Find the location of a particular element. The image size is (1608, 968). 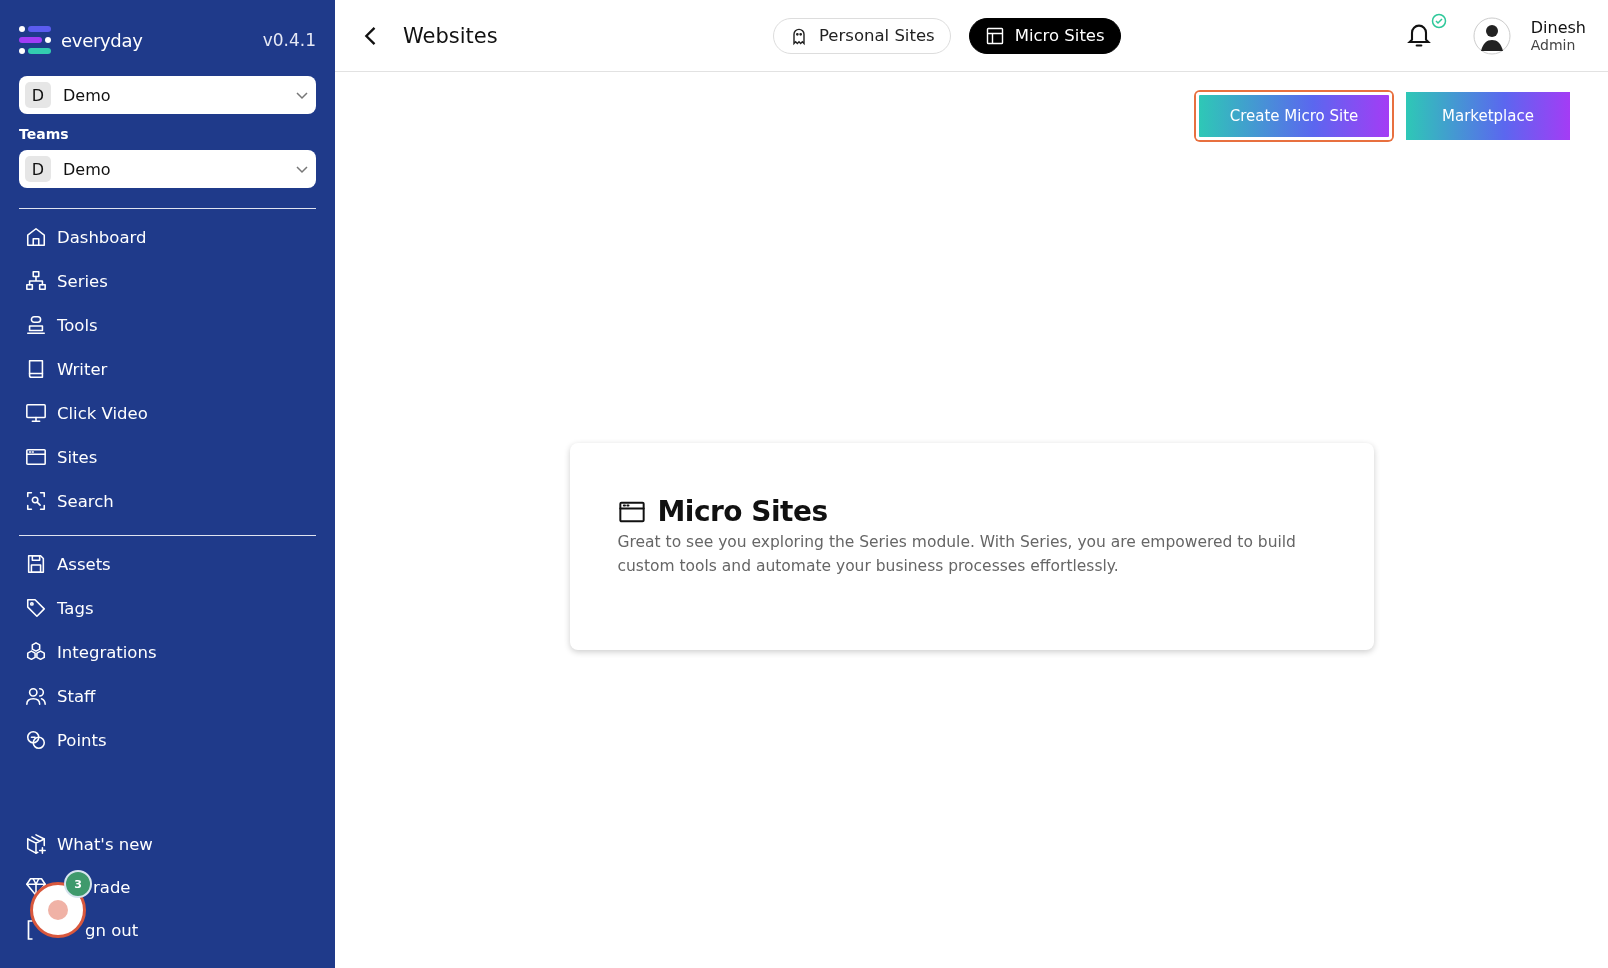

tag-icon is located at coordinates (36, 608).